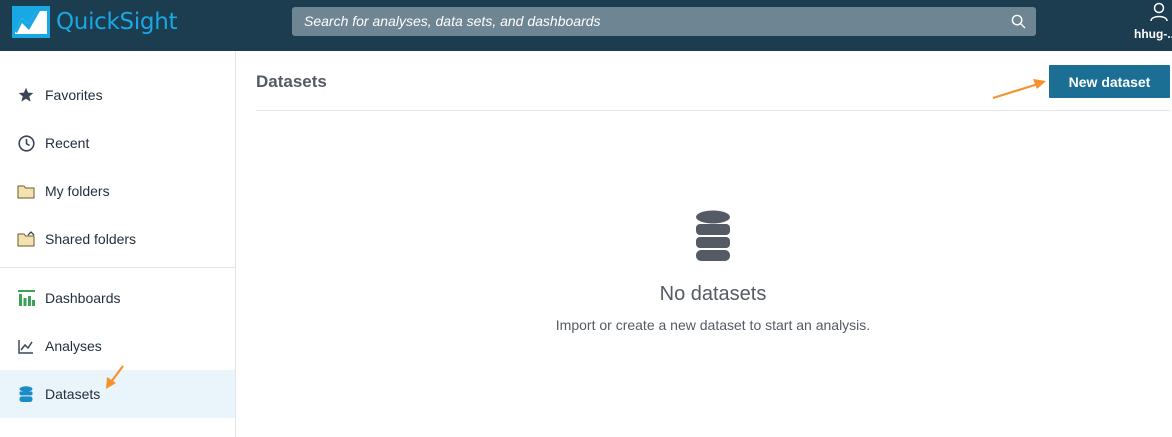 Image resolution: width=1172 pixels, height=437 pixels. What do you see at coordinates (83, 298) in the screenshot?
I see `sidebar-item-label: Dashboards` at bounding box center [83, 298].